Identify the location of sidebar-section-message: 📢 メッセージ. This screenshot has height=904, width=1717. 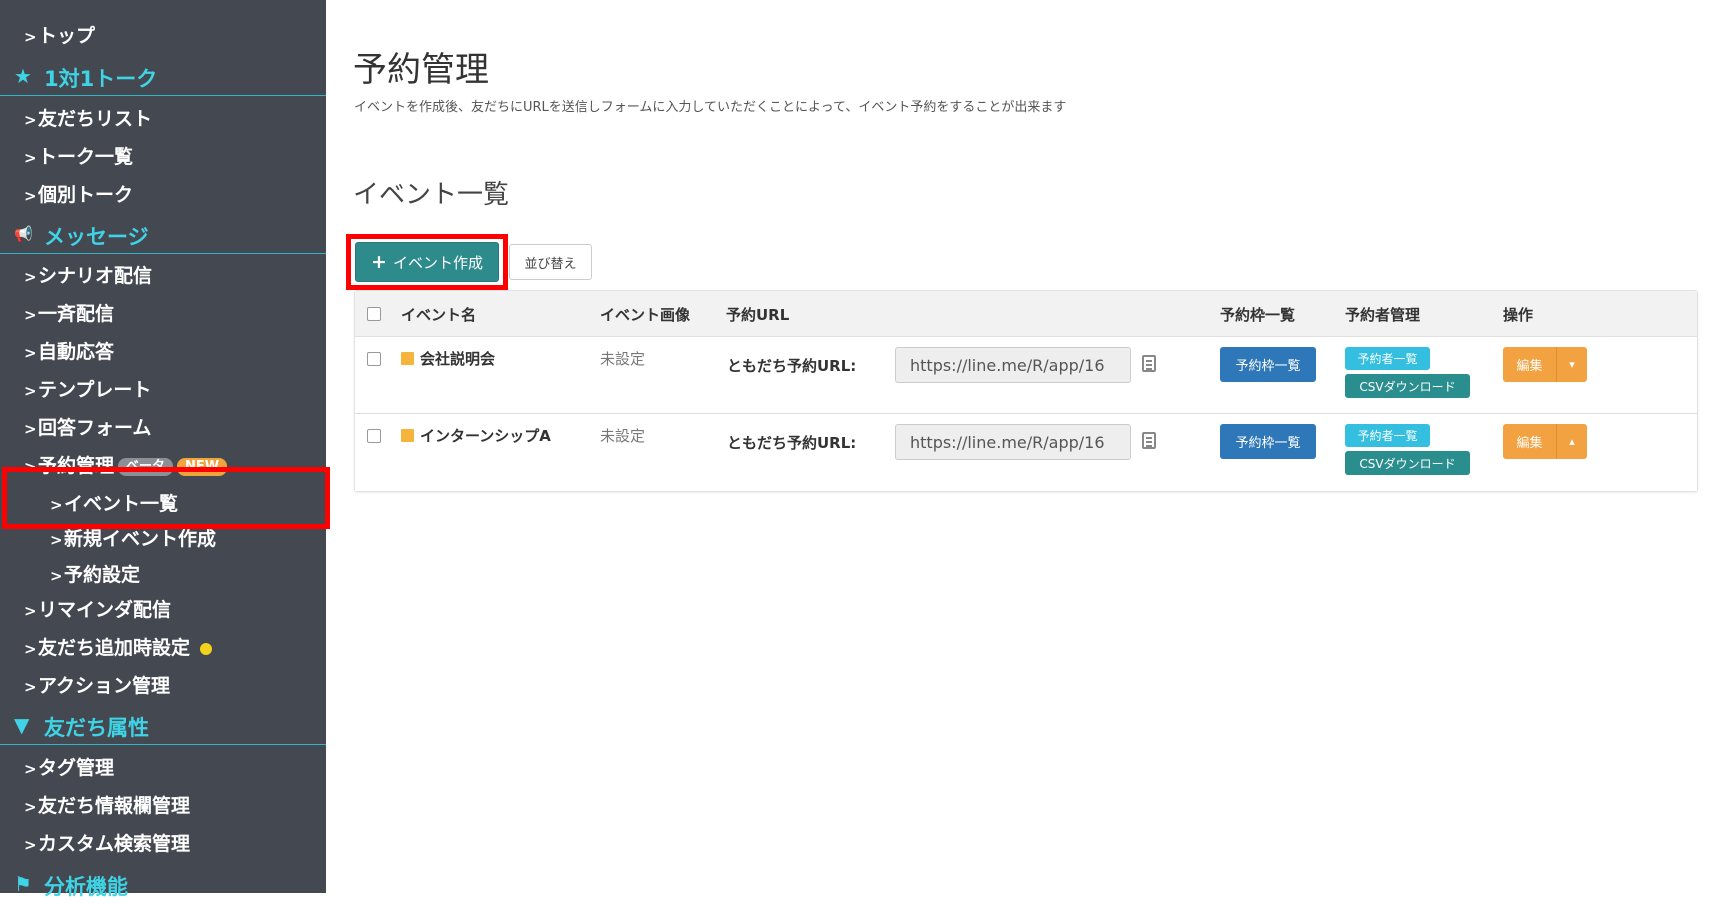
(163, 234).